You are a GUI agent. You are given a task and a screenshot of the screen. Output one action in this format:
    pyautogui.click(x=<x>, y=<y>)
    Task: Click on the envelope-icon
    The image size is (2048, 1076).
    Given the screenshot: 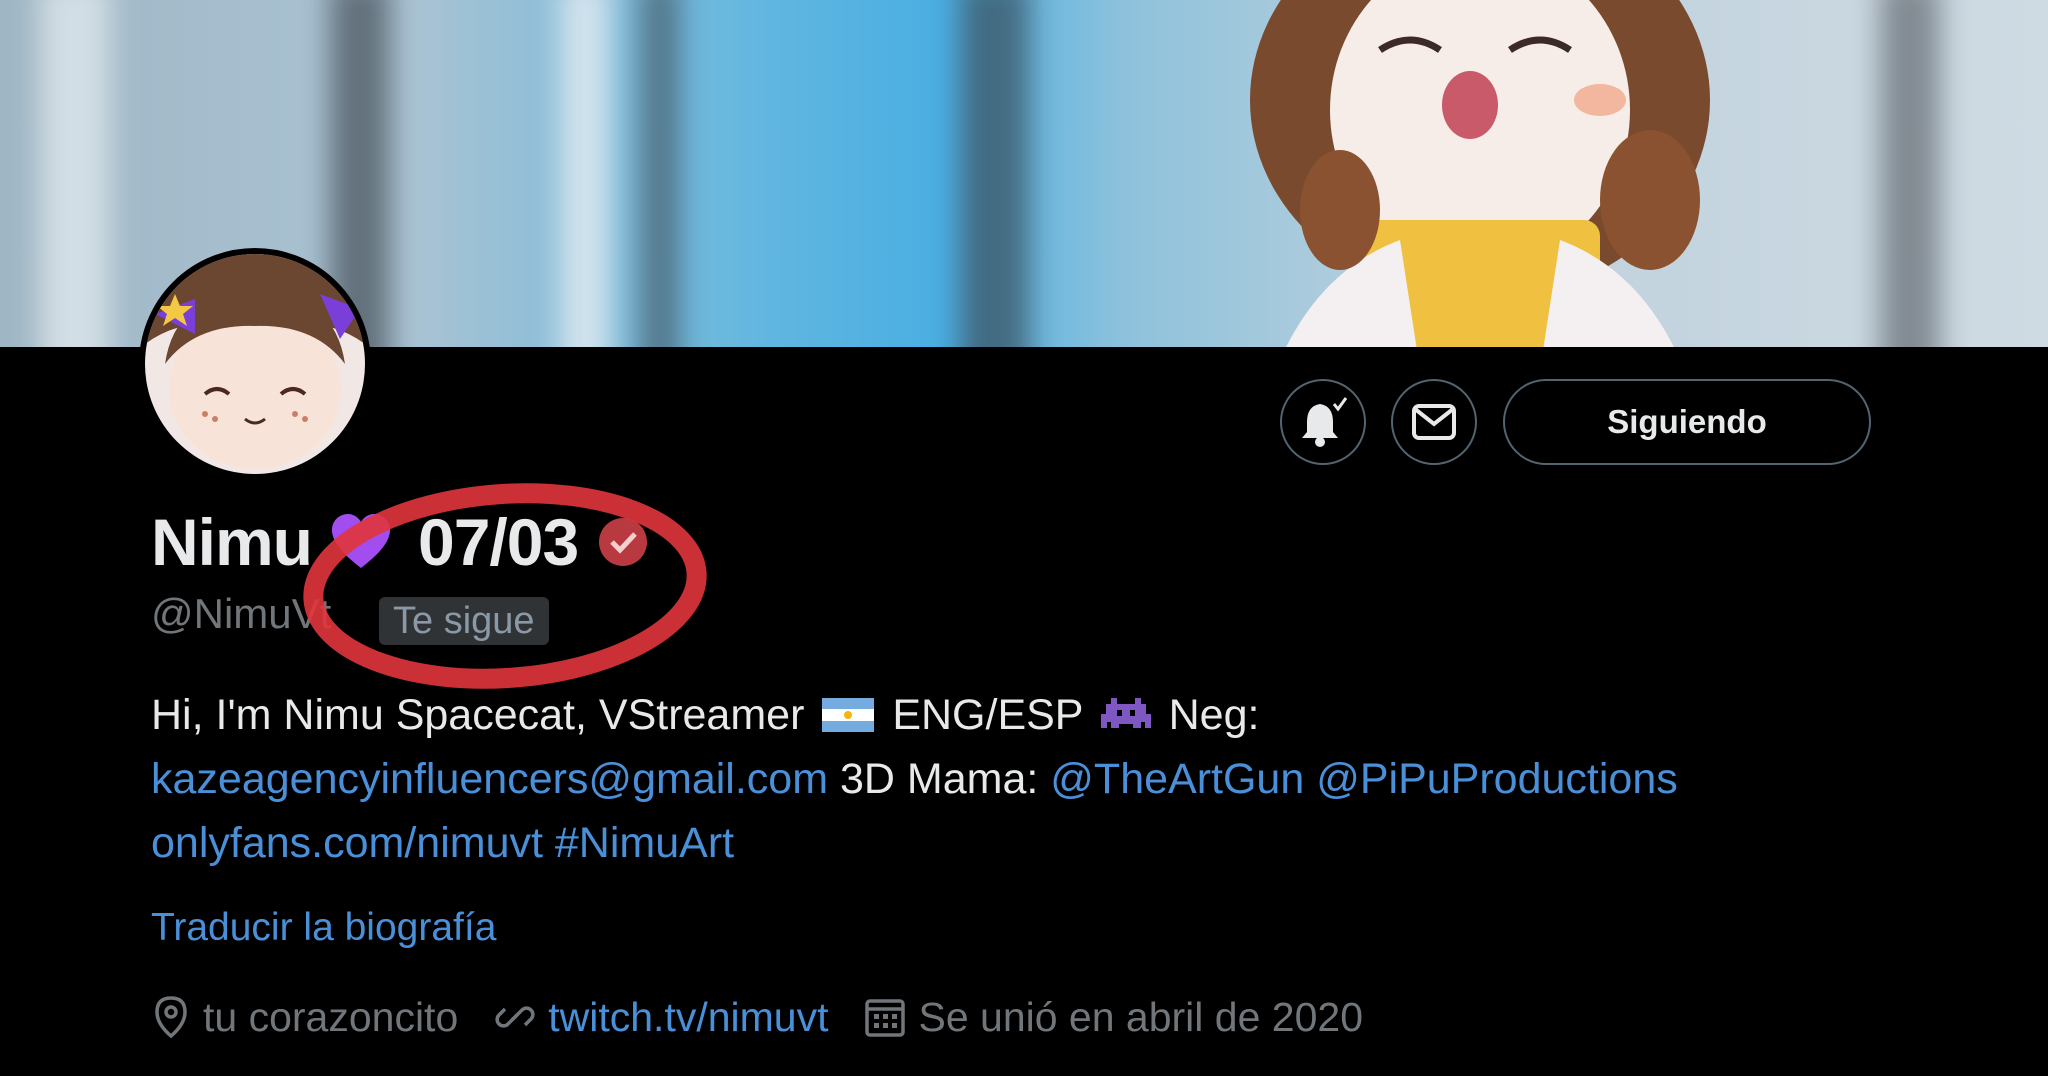 What is the action you would take?
    pyautogui.click(x=1434, y=422)
    